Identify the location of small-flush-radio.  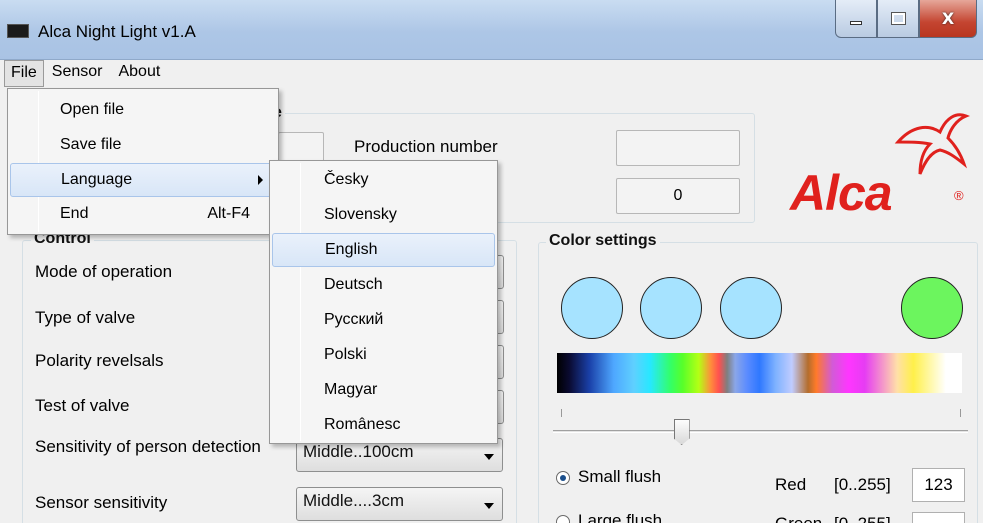
(563, 478).